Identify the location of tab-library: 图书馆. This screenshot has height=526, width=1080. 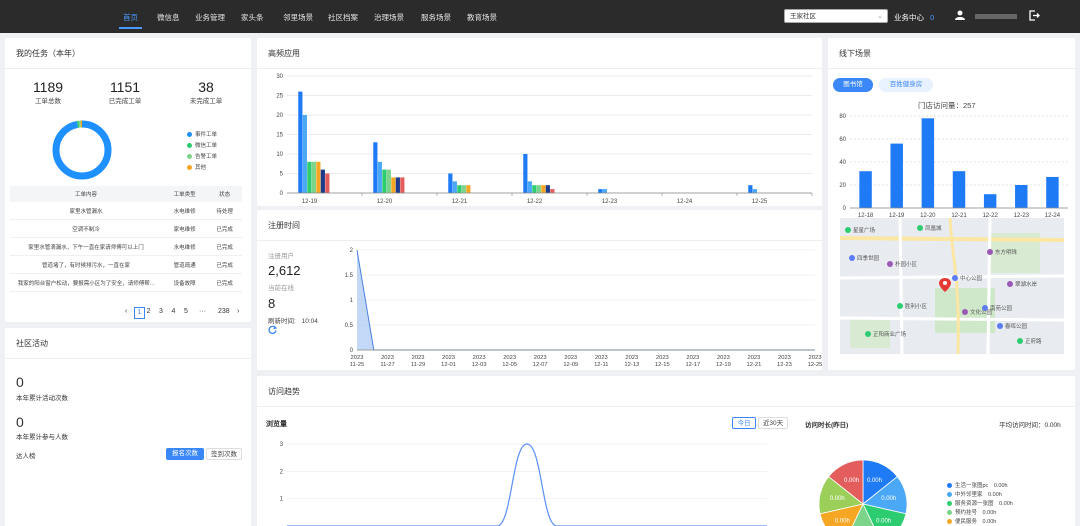
(853, 85).